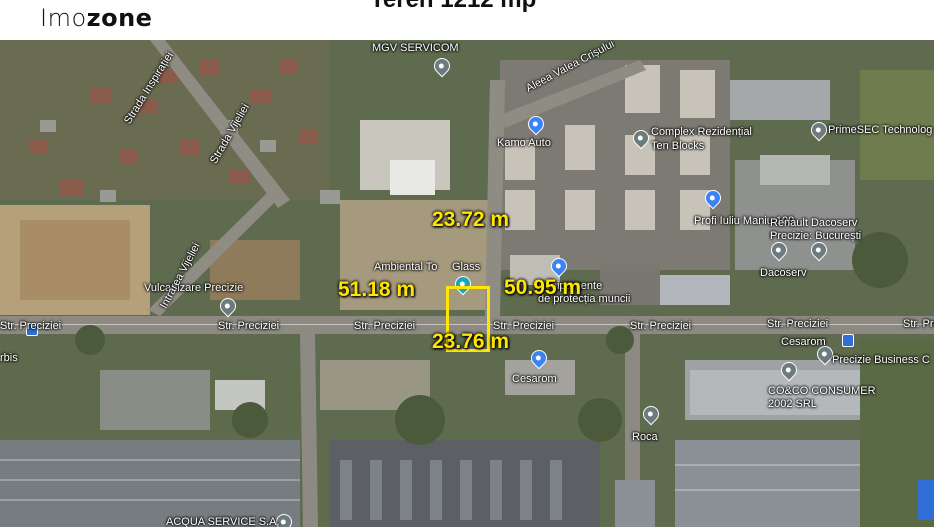 This screenshot has width=938, height=527. Describe the element at coordinates (881, 360) in the screenshot. I see `place-label: Precizie Business C` at that location.